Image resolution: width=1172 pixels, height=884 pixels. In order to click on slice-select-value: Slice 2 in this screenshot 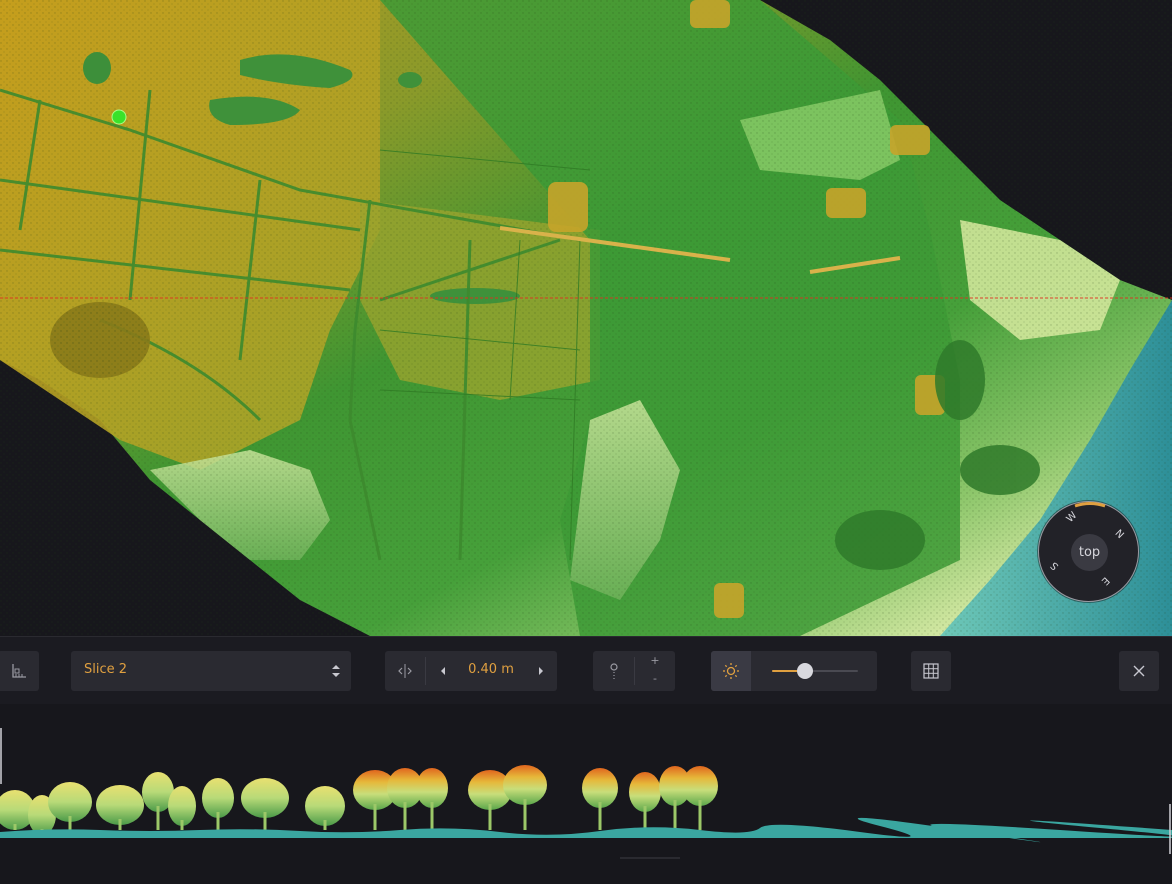, I will do `click(106, 669)`.